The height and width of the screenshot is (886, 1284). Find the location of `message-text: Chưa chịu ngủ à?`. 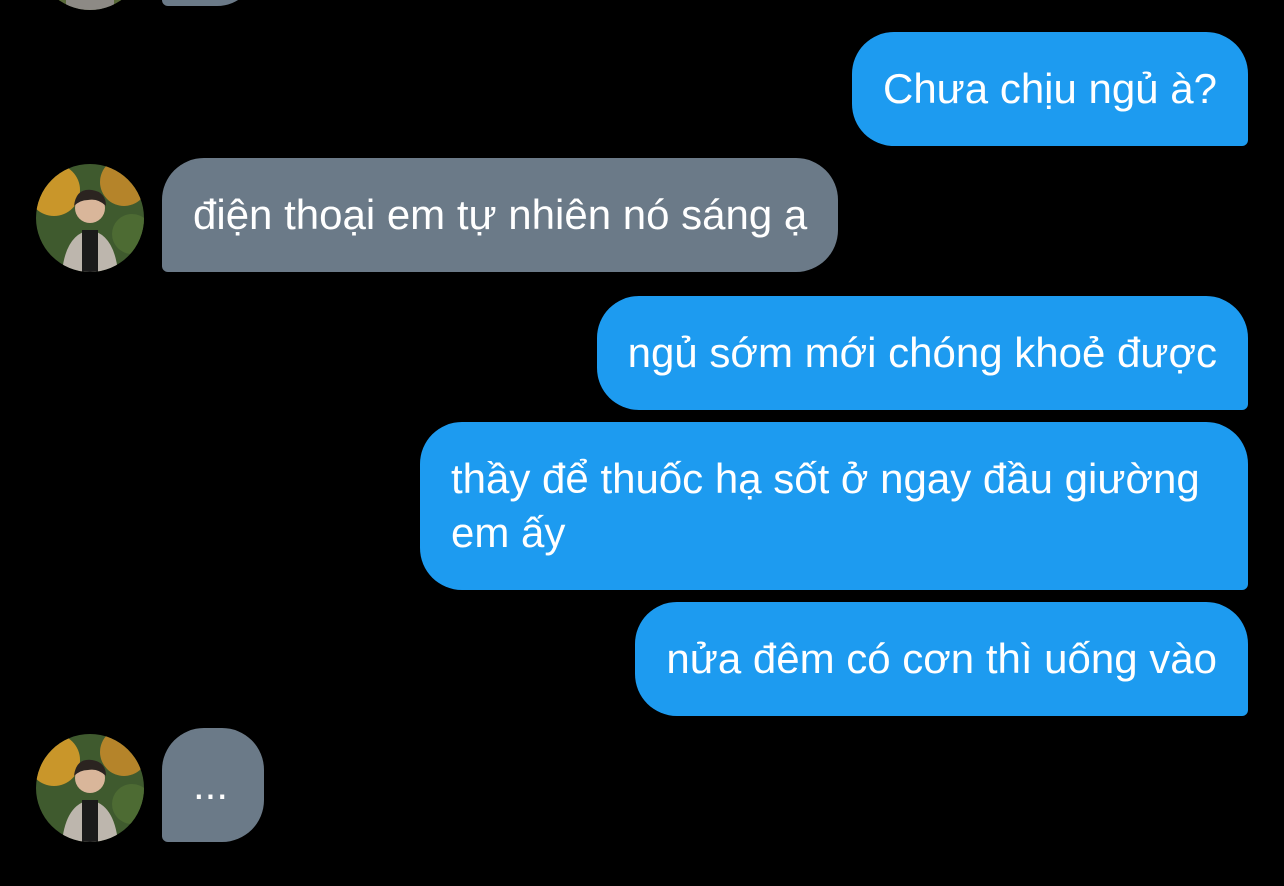

message-text: Chưa chịu ngủ à? is located at coordinates (1049, 88).